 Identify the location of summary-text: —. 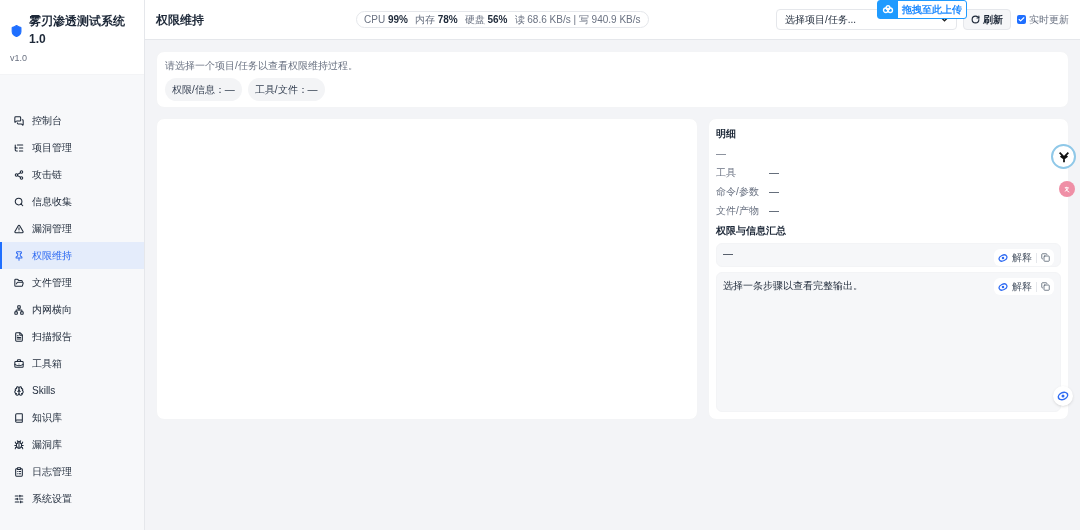
(728, 254).